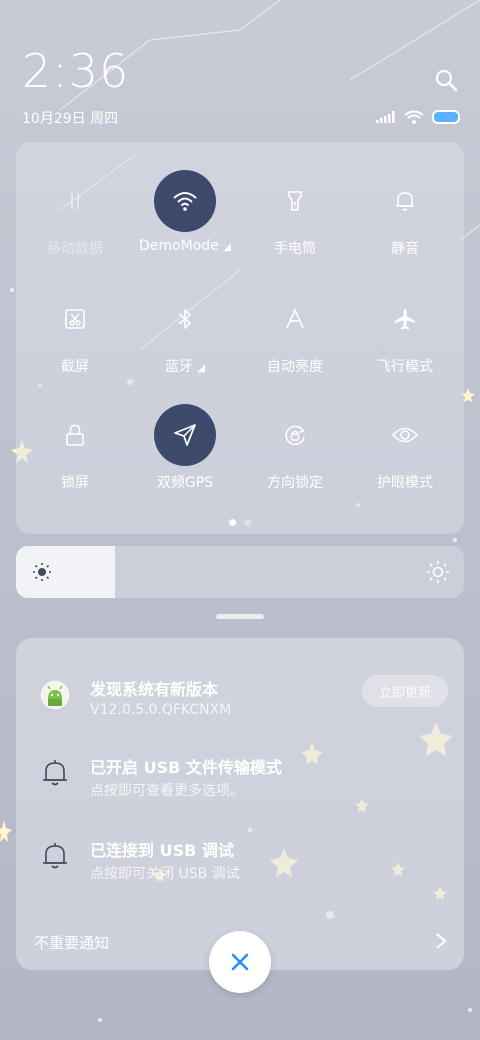 This screenshot has width=480, height=1040. Describe the element at coordinates (247, 522) in the screenshot. I see `page-dot` at that location.